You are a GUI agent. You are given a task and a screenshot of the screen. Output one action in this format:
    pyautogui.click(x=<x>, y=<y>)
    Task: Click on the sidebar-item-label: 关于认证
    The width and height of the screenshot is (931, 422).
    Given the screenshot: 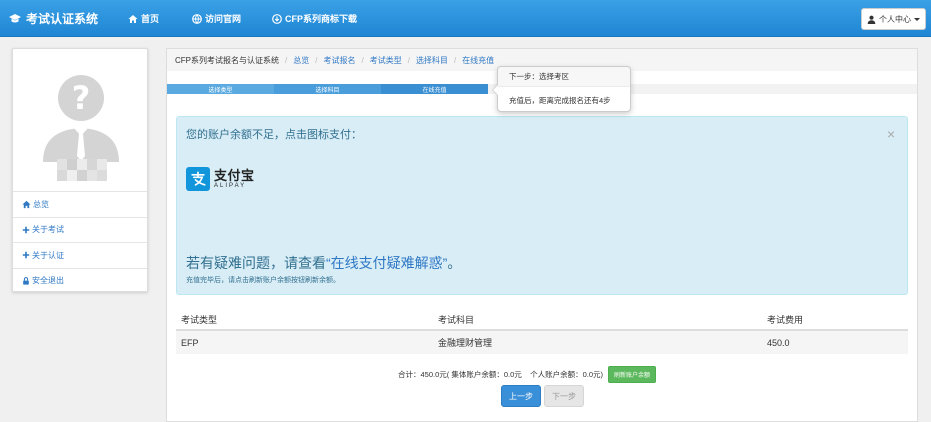 What is the action you would take?
    pyautogui.click(x=48, y=255)
    